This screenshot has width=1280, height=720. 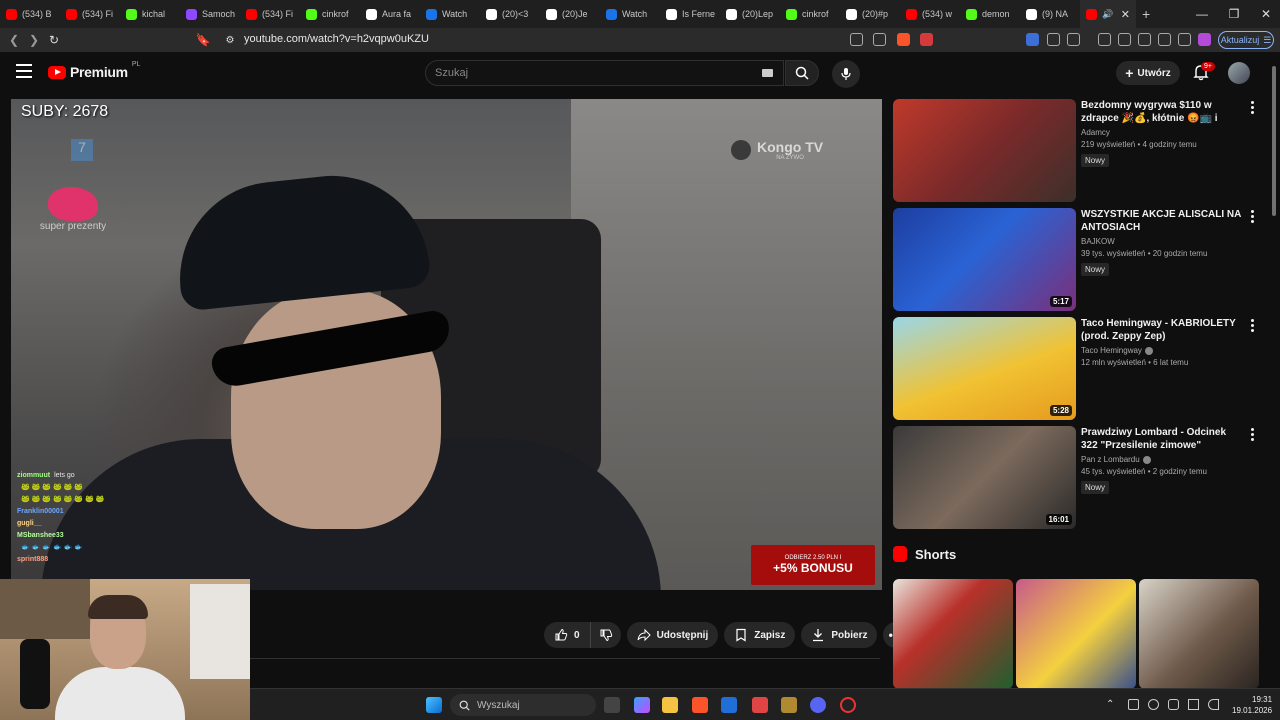 What do you see at coordinates (1098, 241) in the screenshot?
I see `channel-name: BAJKOW` at bounding box center [1098, 241].